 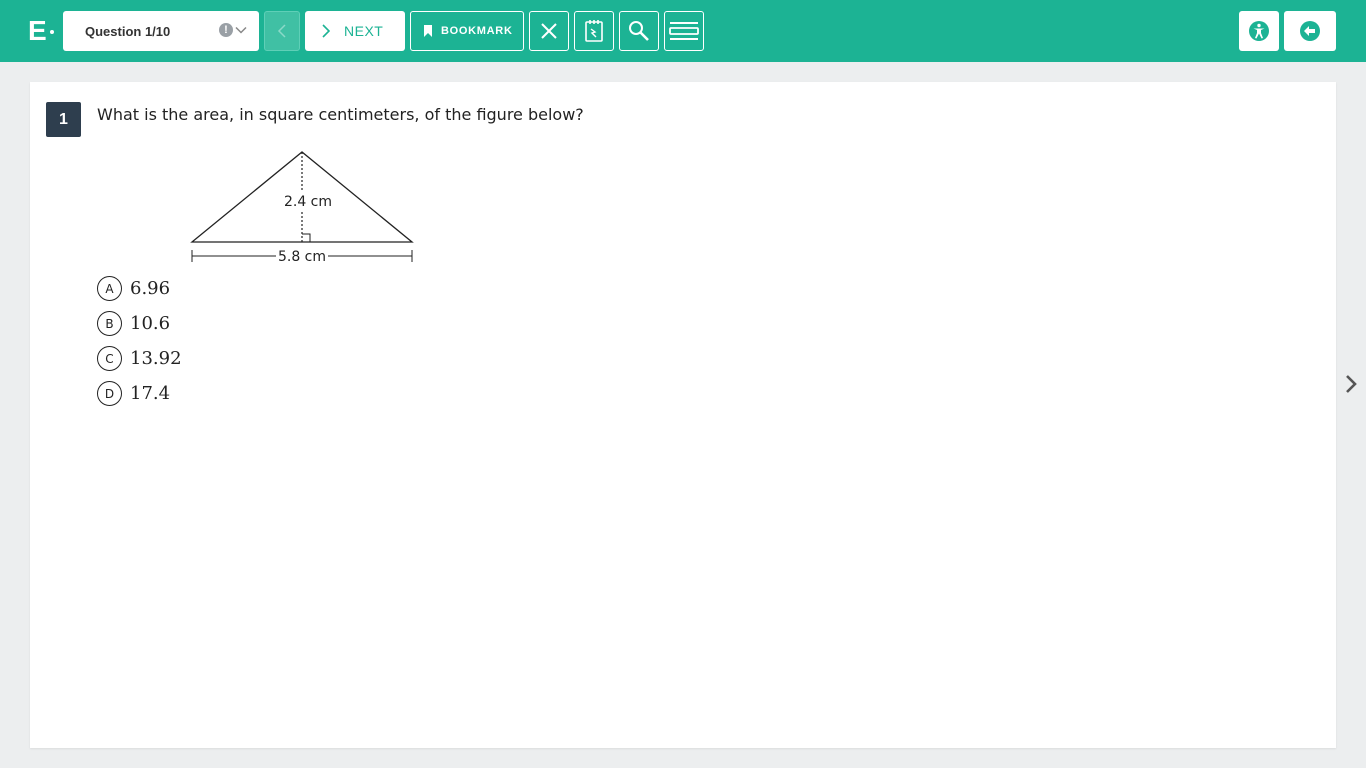 I want to click on choice-value-b: 10.6, so click(x=150, y=323).